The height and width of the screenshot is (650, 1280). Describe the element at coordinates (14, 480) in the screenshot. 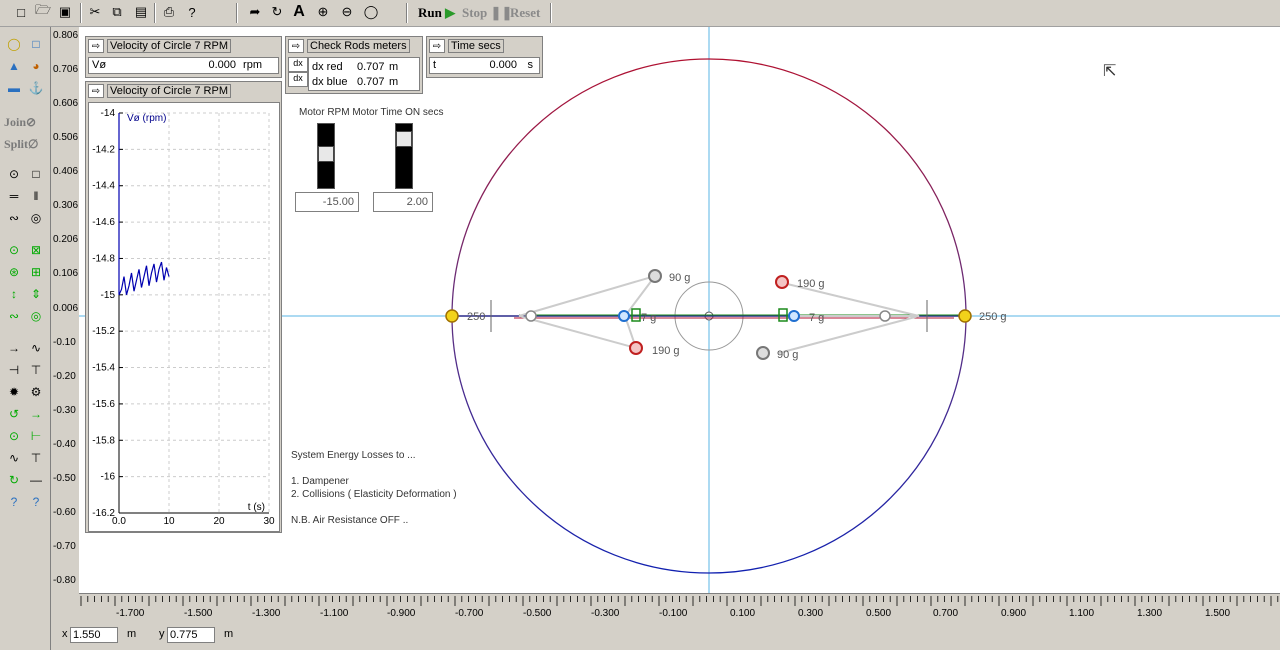

I see `rotational-motor-icon: ↻` at that location.